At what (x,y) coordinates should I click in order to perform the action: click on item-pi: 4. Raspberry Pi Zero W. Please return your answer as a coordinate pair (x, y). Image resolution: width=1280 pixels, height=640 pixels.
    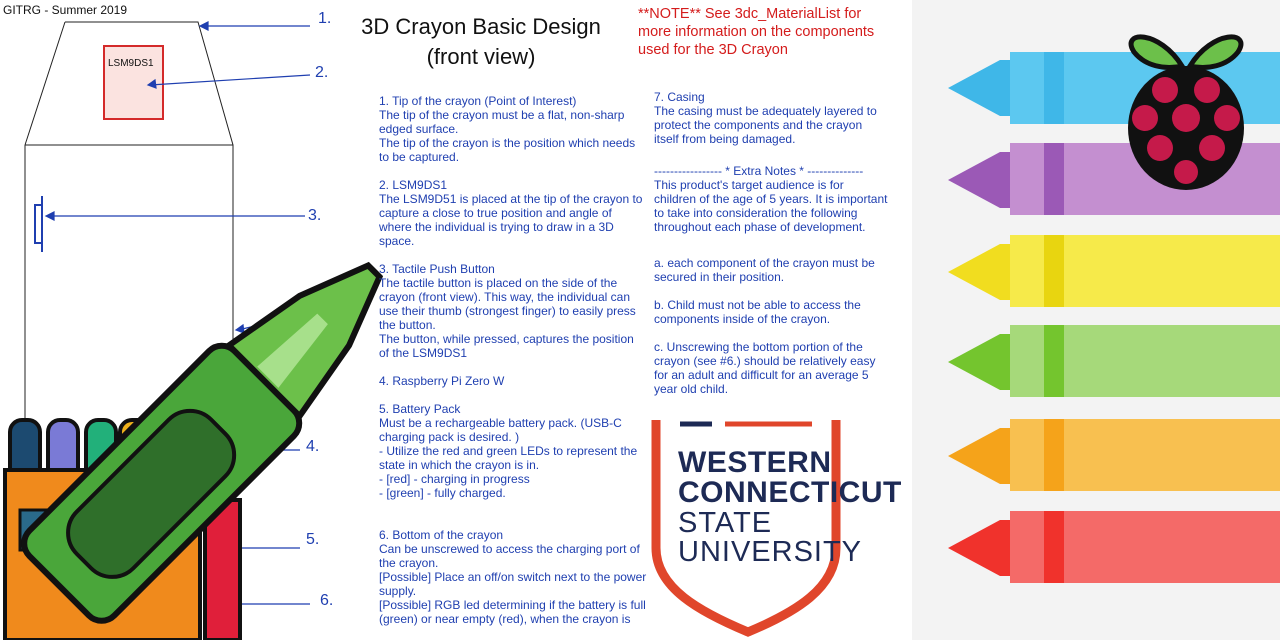
    Looking at the image, I should click on (442, 381).